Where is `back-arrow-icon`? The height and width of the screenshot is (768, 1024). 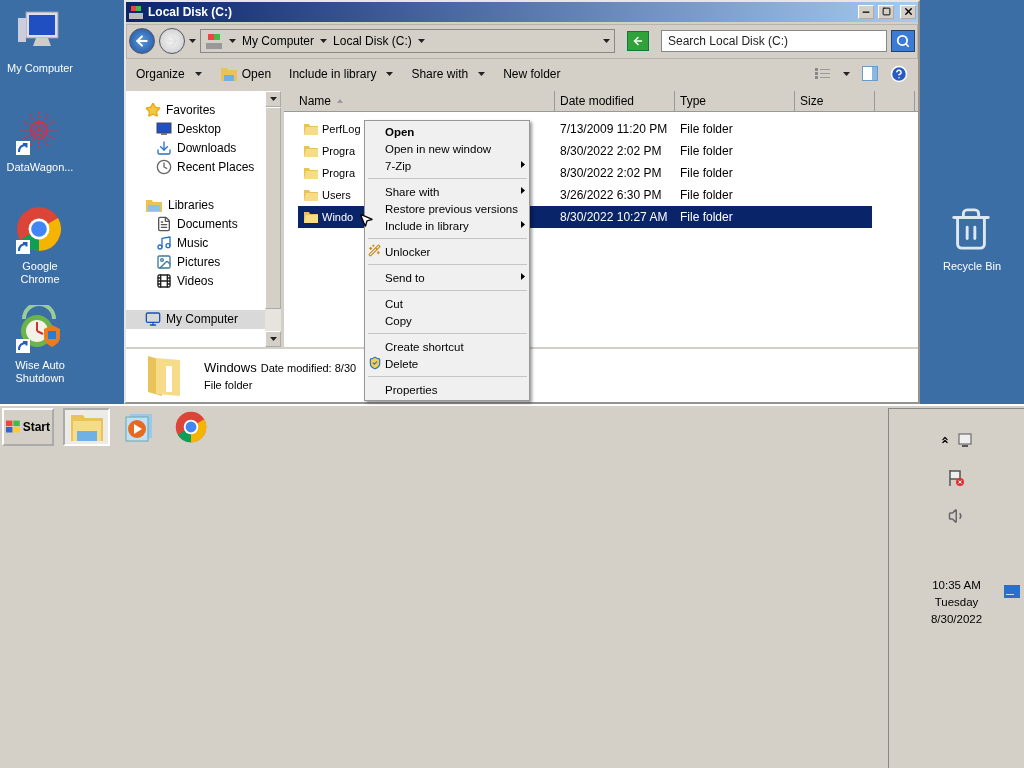
back-arrow-icon is located at coordinates (142, 41).